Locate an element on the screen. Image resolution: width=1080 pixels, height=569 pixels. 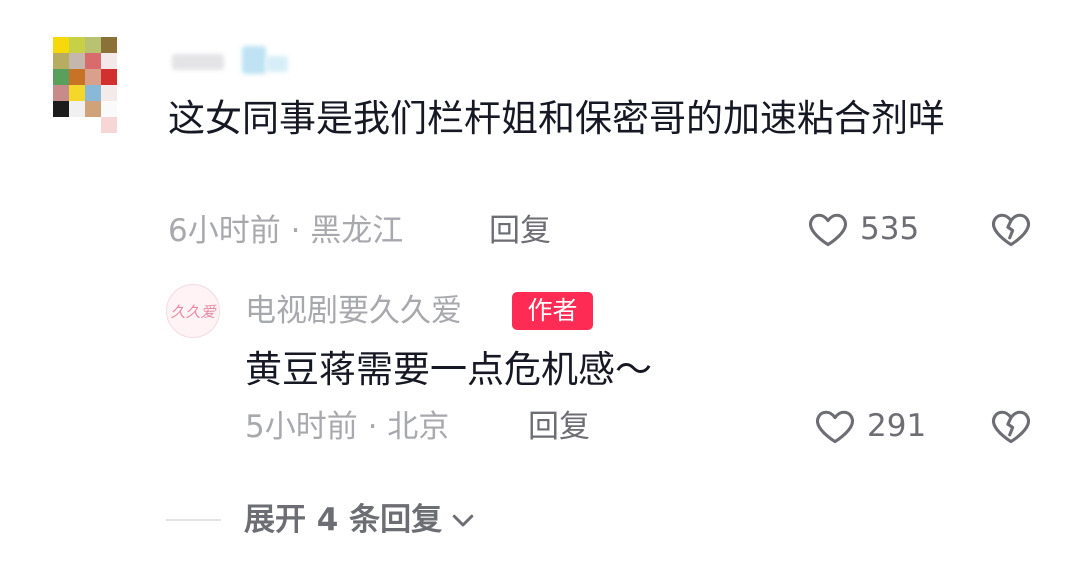
comment-like-count: 535 is located at coordinates (890, 229).